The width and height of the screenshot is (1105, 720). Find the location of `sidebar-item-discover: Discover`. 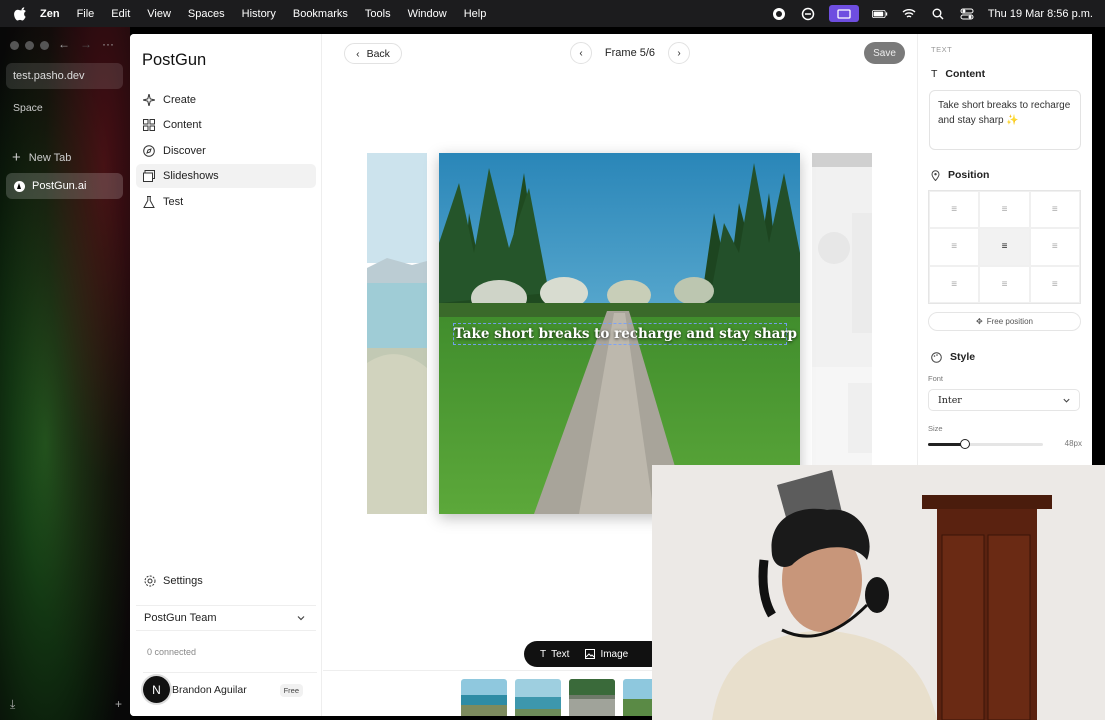

sidebar-item-discover: Discover is located at coordinates (226, 151).